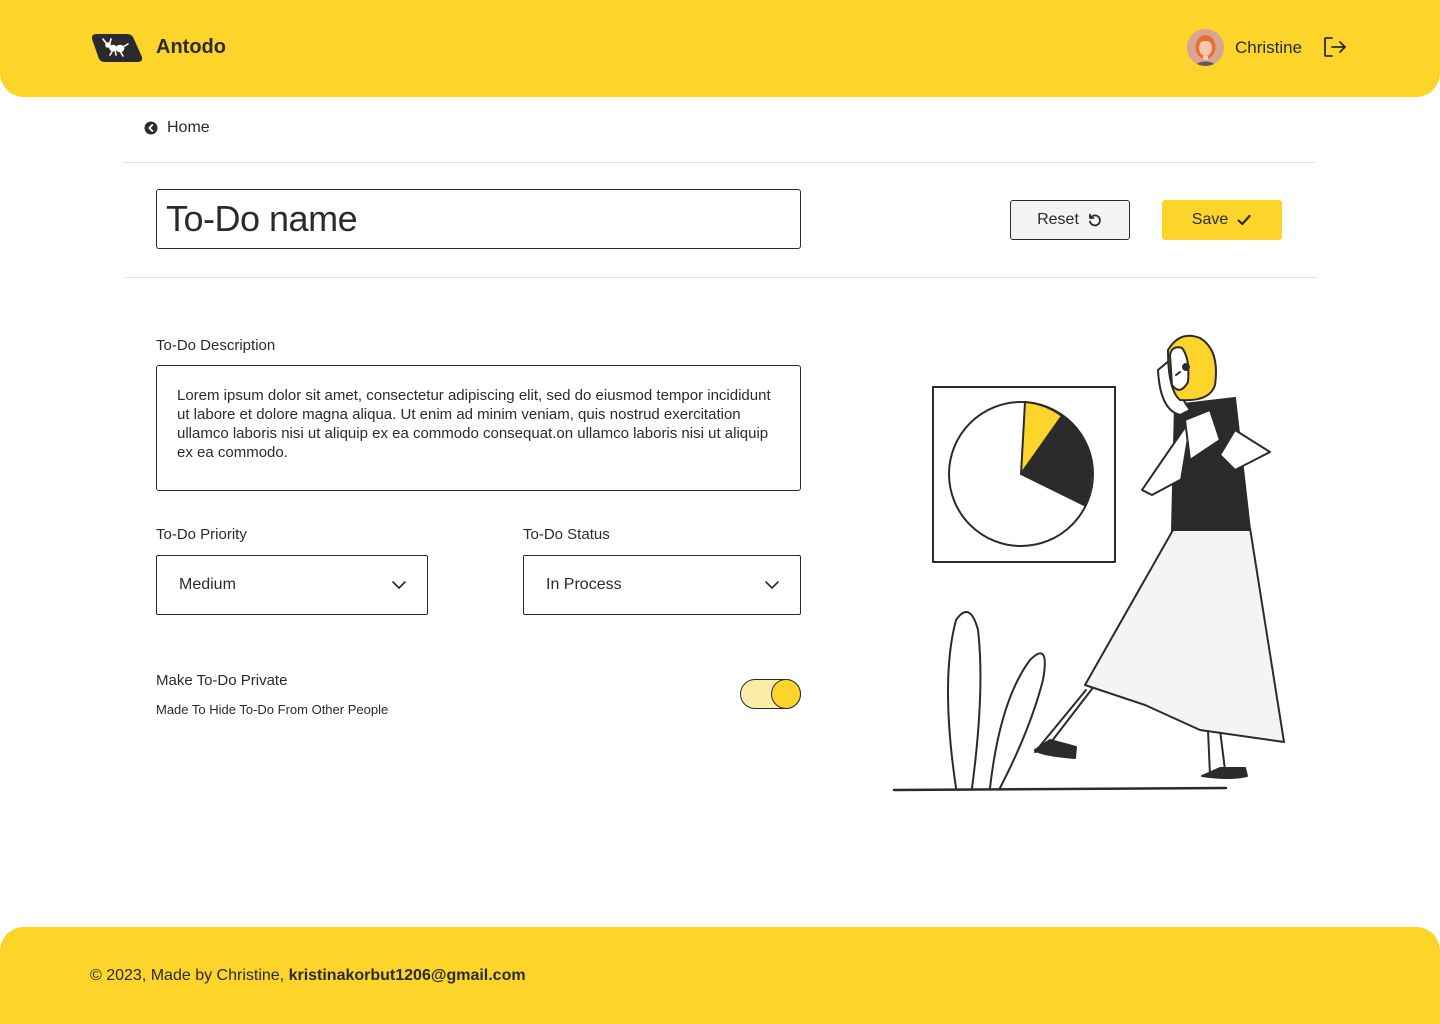 The width and height of the screenshot is (1440, 1024). I want to click on footer-copyright: © 2023, Made by Christine,, so click(189, 975).